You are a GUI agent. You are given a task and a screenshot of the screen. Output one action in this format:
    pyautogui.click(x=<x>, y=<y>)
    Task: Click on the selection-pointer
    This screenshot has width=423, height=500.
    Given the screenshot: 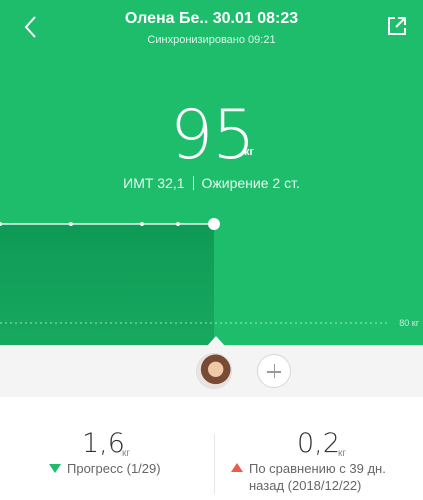 What is the action you would take?
    pyautogui.click(x=216, y=341)
    